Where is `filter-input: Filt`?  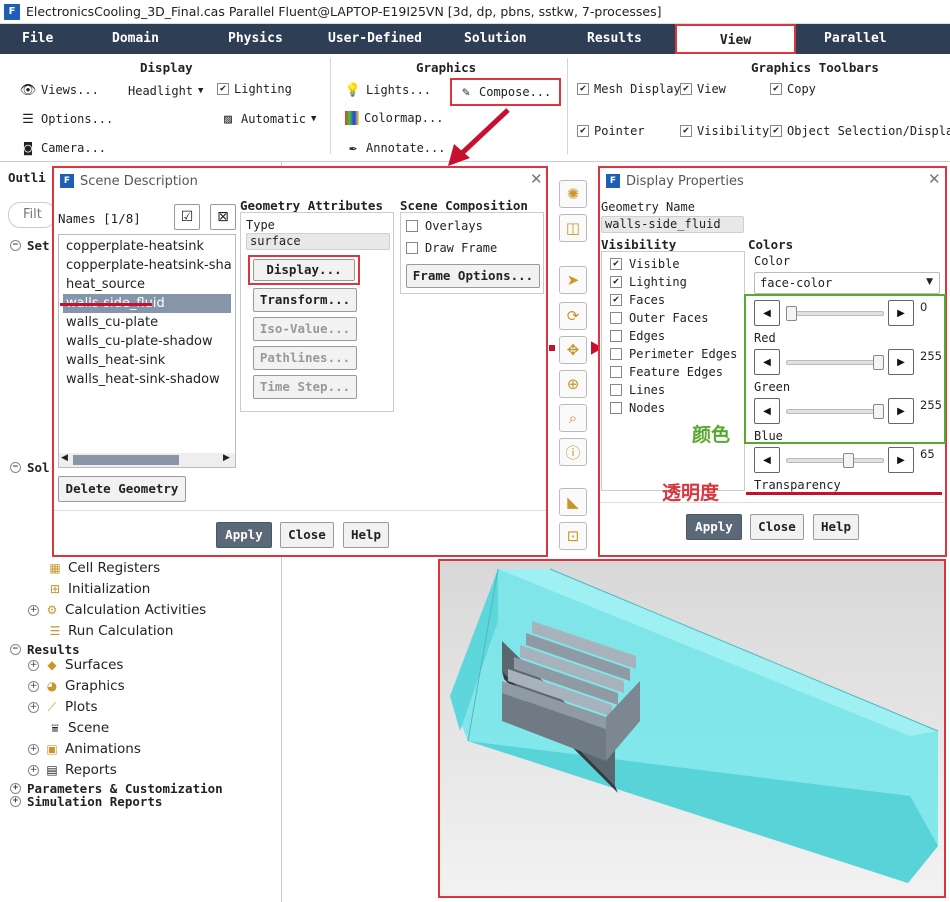 filter-input: Filt is located at coordinates (32, 215).